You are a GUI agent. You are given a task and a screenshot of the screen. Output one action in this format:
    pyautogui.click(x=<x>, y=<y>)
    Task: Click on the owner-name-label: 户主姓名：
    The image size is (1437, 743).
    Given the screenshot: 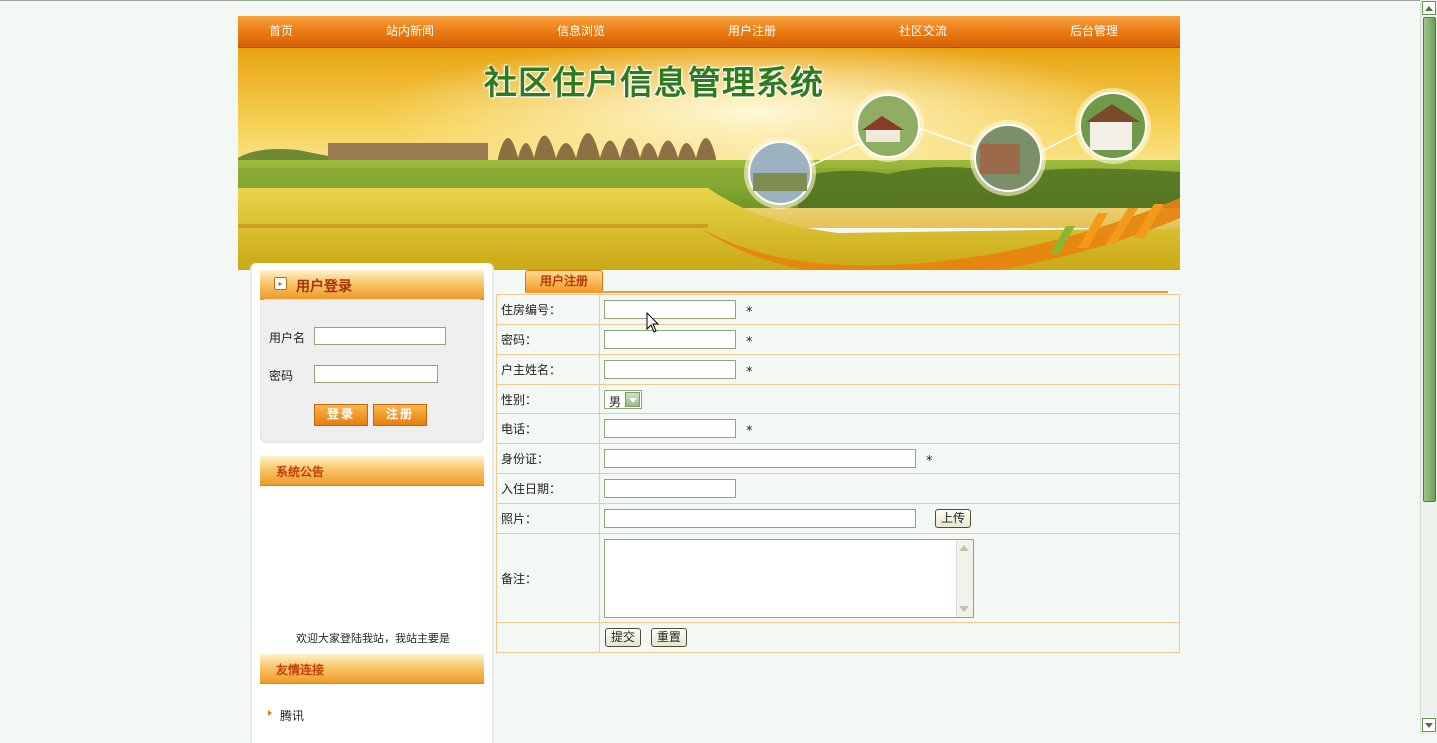 What is the action you would take?
    pyautogui.click(x=548, y=369)
    